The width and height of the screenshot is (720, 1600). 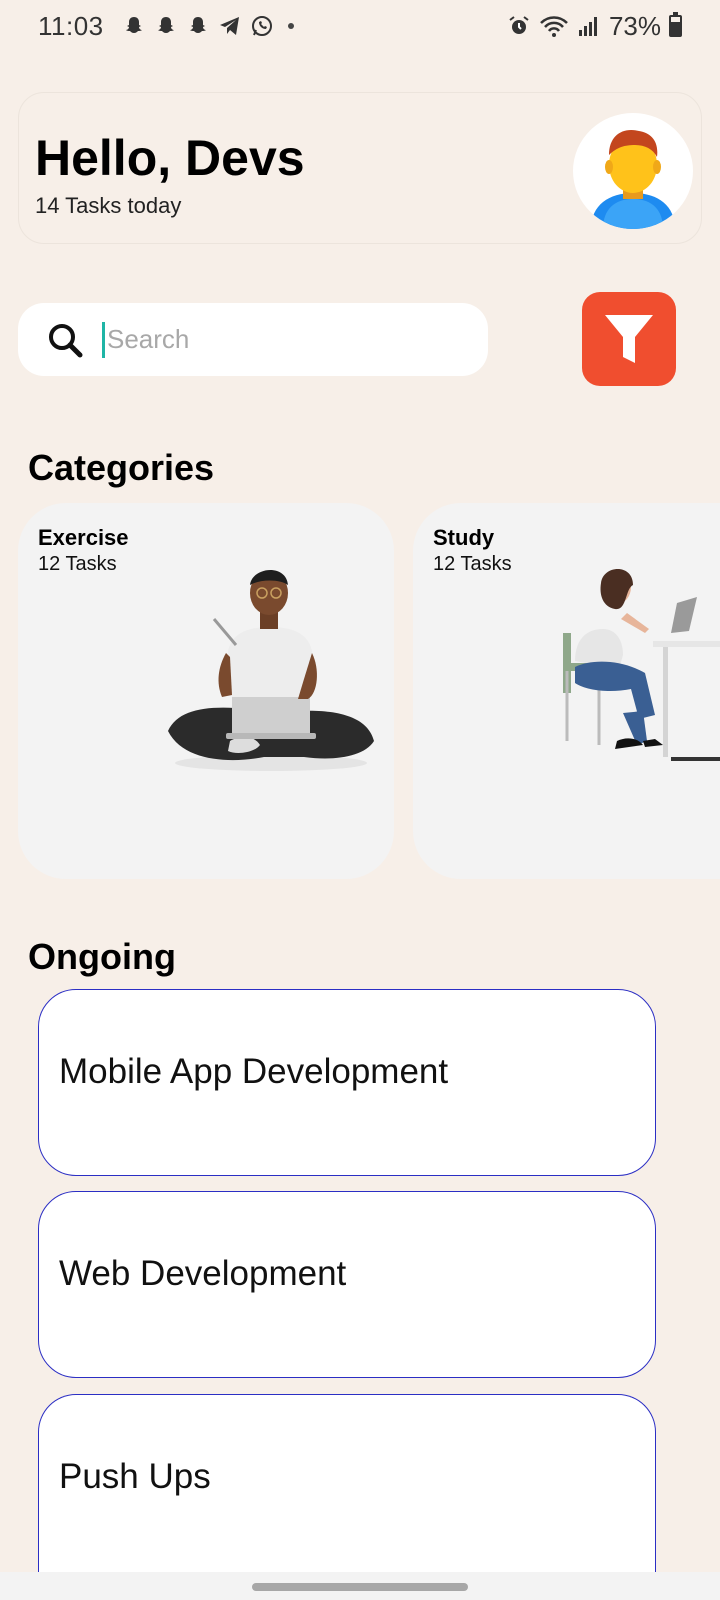 I want to click on category-card-study: Study 12 Tasks, so click(x=566, y=691).